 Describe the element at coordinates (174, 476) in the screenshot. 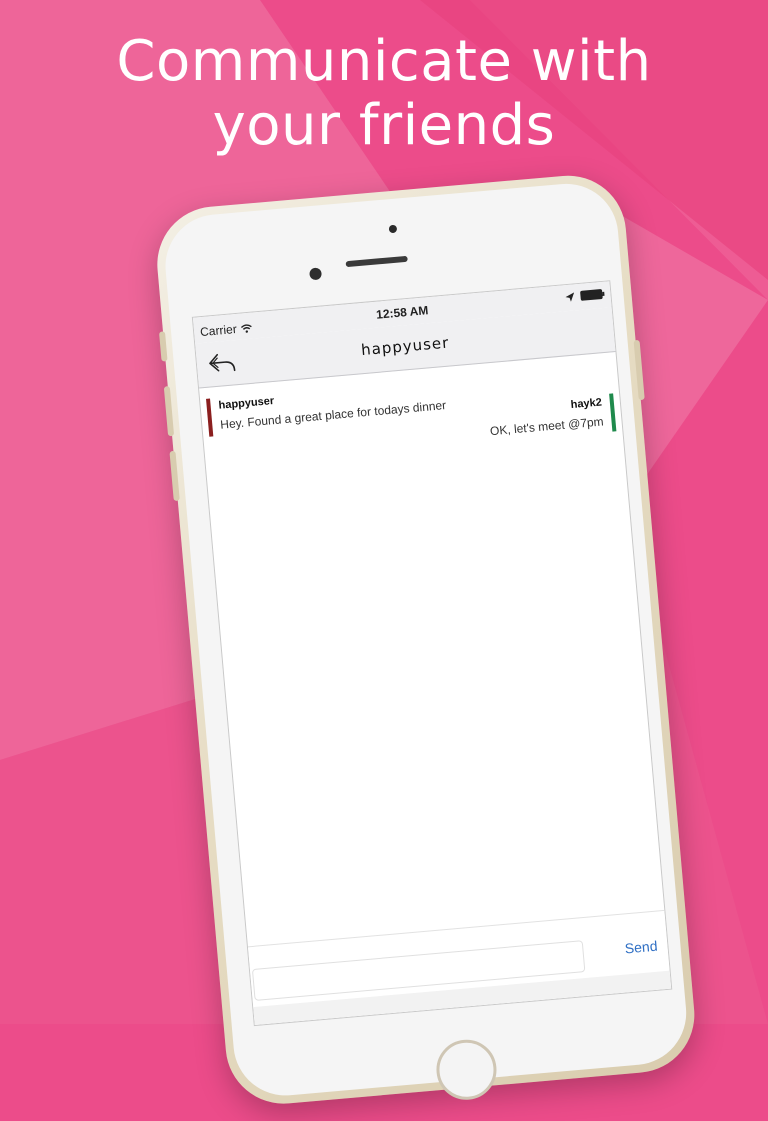

I see `volume-down-button` at that location.